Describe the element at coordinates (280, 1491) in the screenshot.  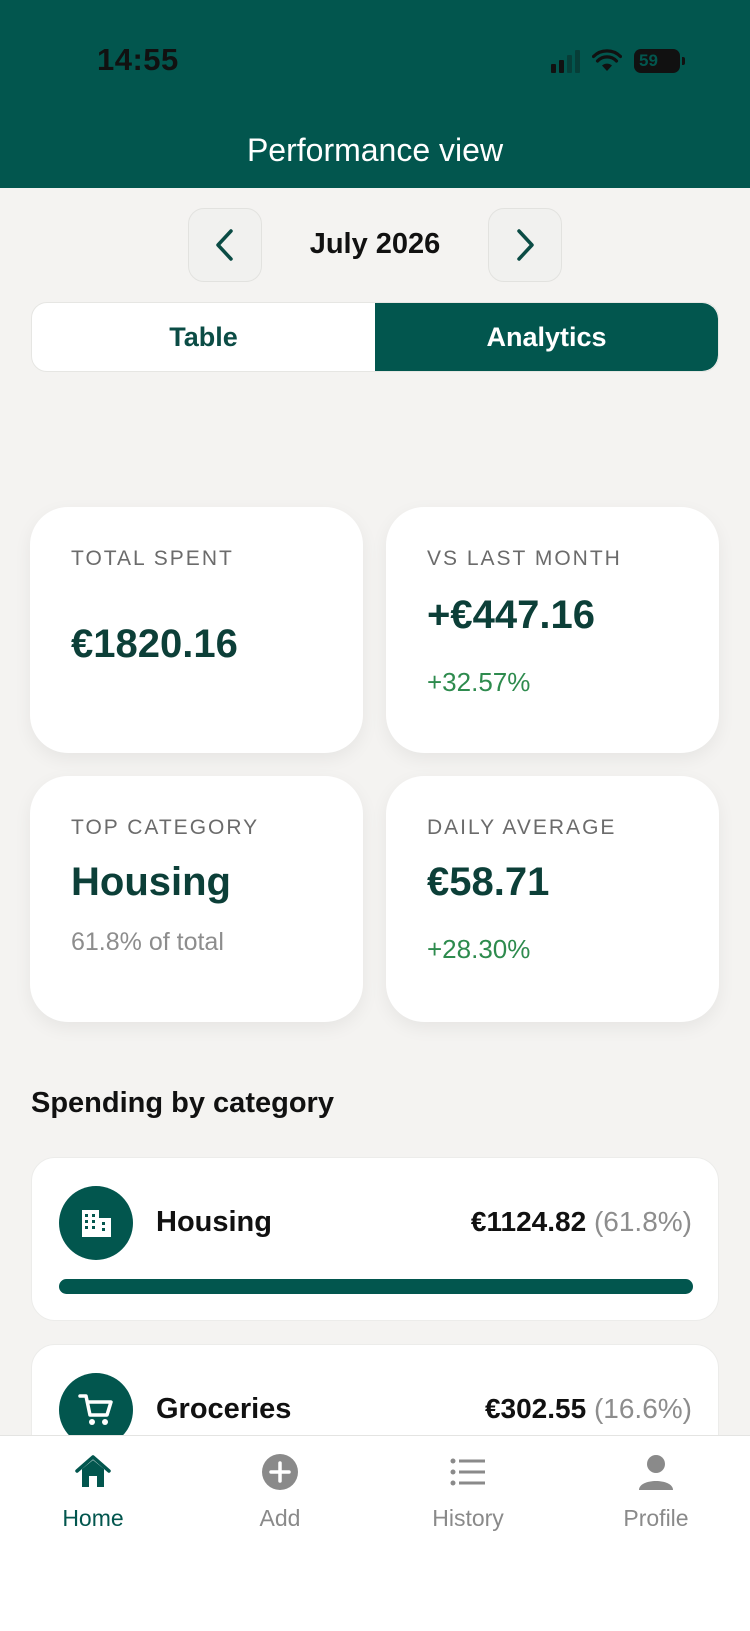
I see `tab-add: Add` at that location.